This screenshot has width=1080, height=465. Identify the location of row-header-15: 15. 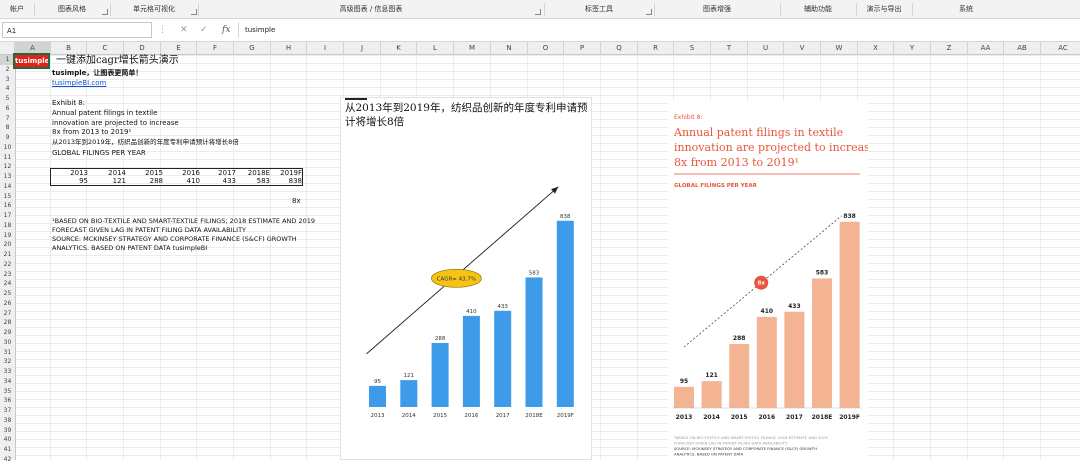
(7, 197).